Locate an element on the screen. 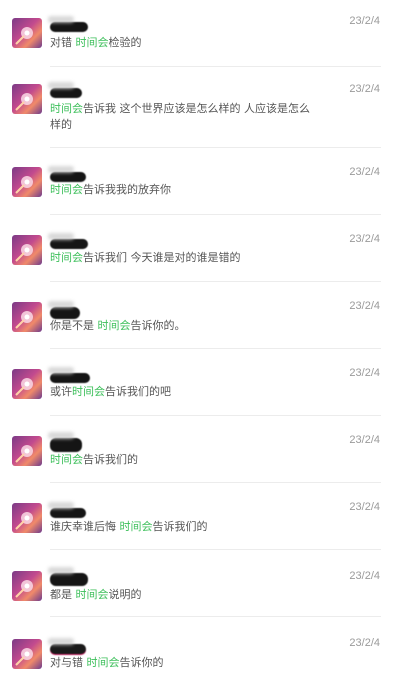 This screenshot has height=696, width=414. comment-text-pre: 都是 is located at coordinates (63, 594).